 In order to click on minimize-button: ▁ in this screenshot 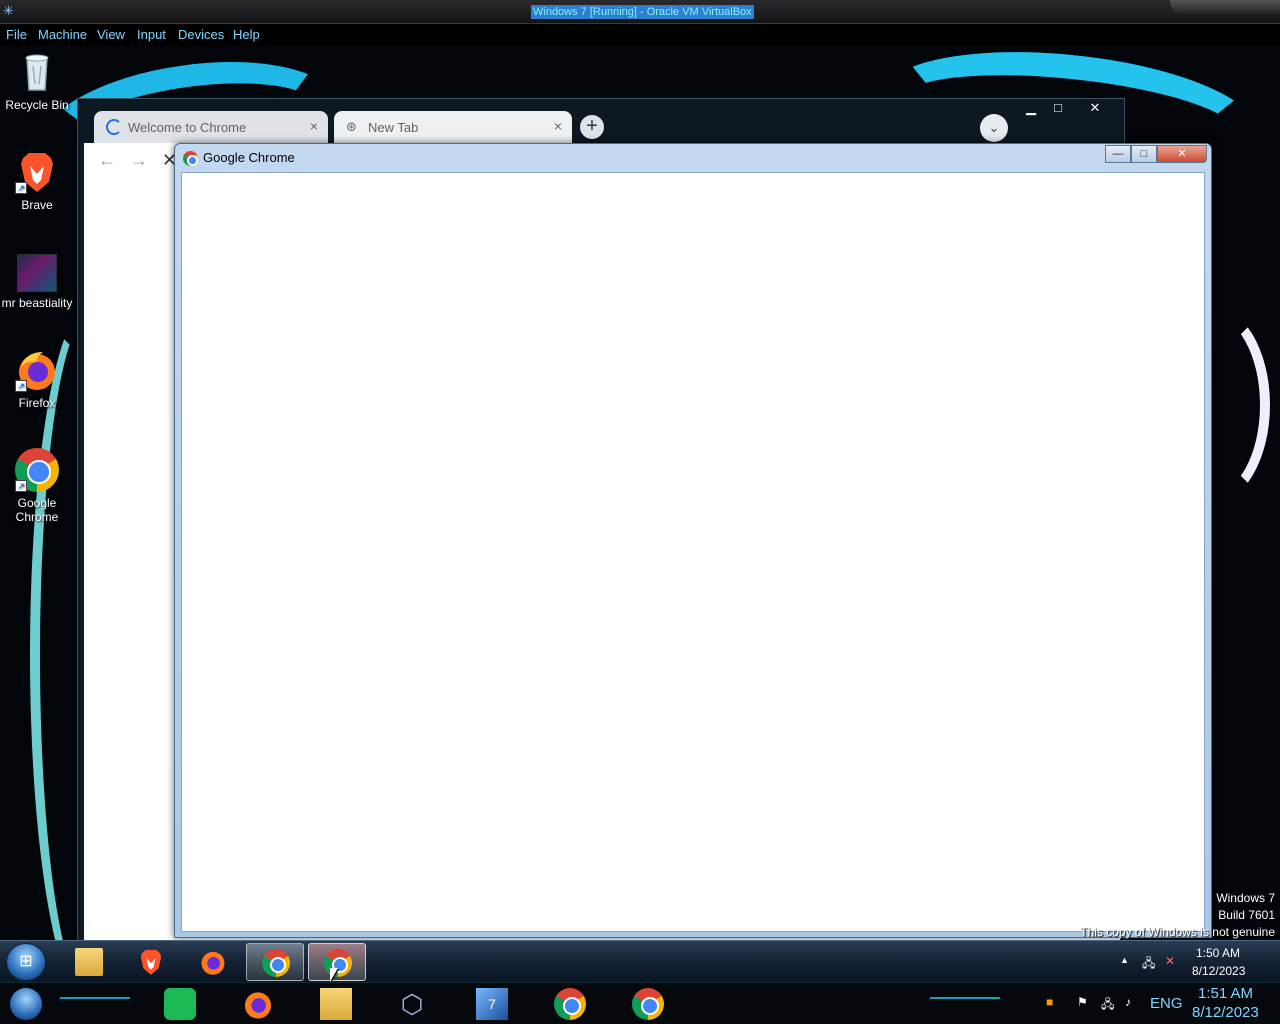, I will do `click(1031, 109)`.